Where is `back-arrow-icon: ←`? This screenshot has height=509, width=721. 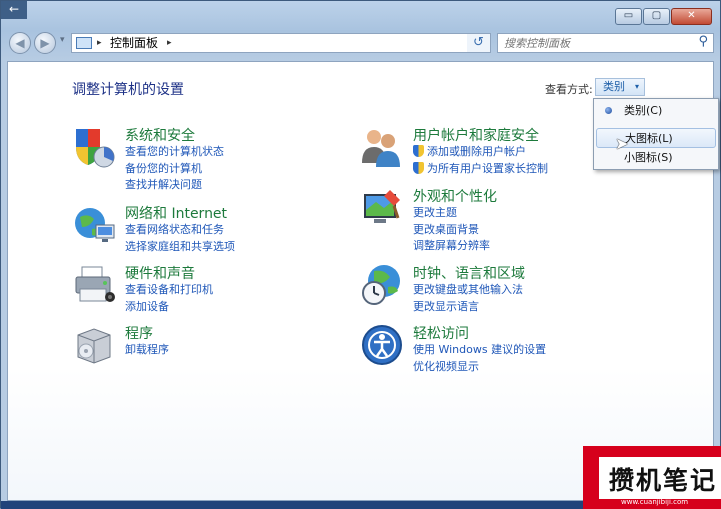 back-arrow-icon: ← is located at coordinates (14, 10).